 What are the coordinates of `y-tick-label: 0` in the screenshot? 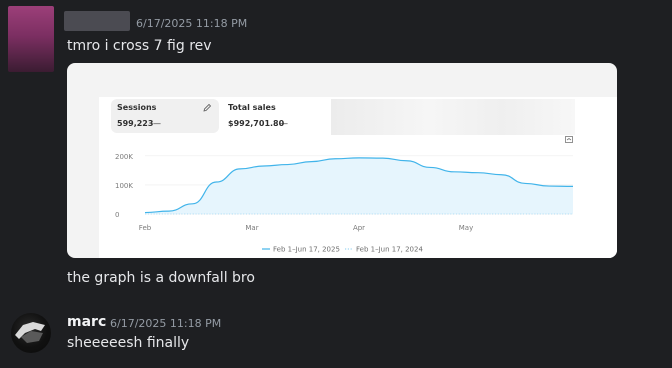 It's located at (117, 215).